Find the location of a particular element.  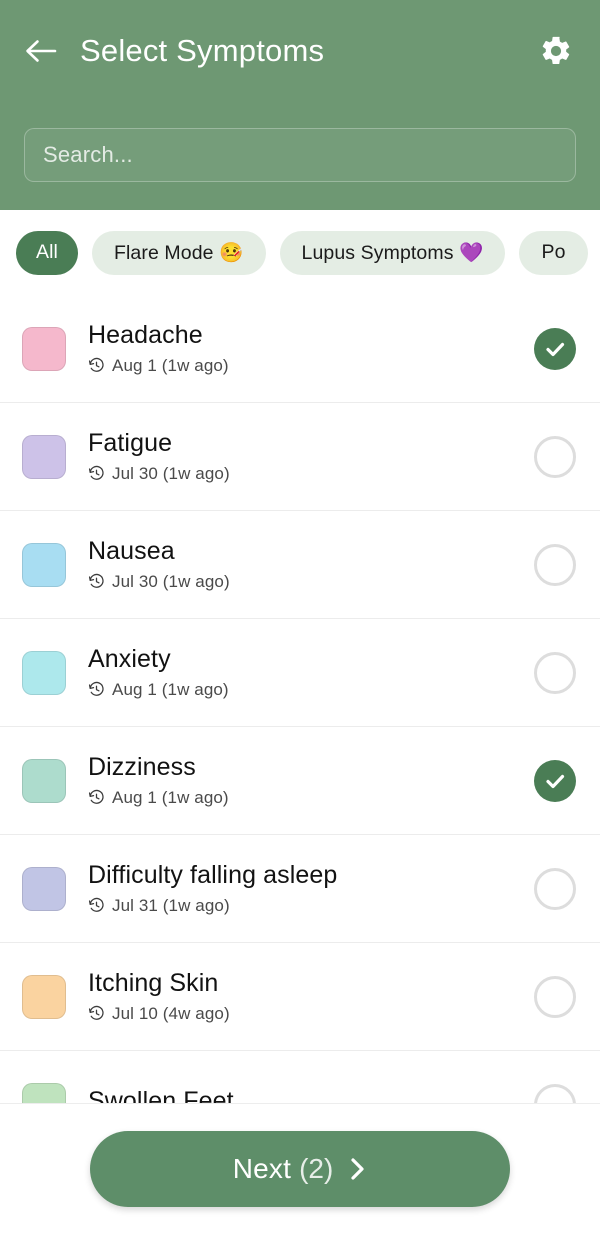

symptom-name: Anxiety is located at coordinates (129, 659).